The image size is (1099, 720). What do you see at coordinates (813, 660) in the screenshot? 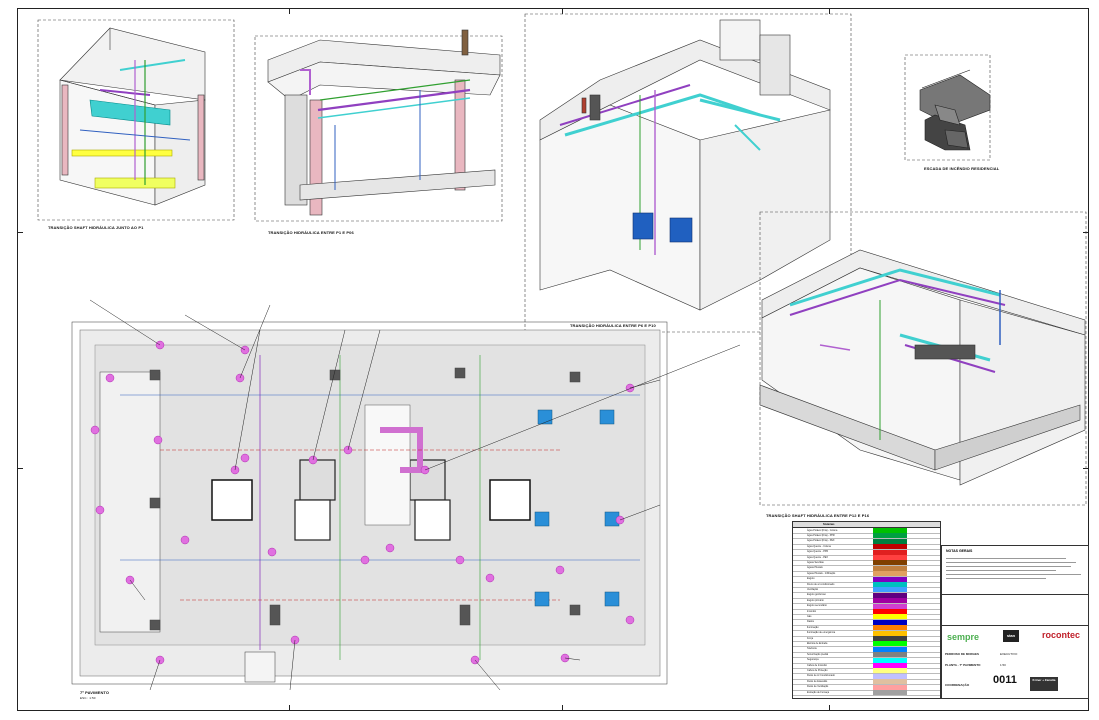
I see `legend-row-label: Segurança` at bounding box center [813, 660].